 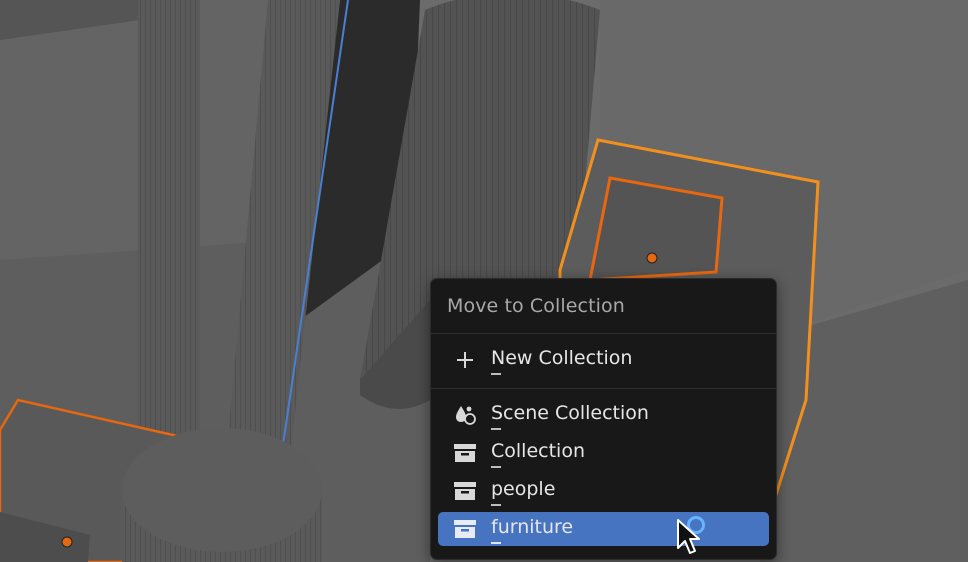 What do you see at coordinates (465, 360) in the screenshot?
I see `plus-icon` at bounding box center [465, 360].